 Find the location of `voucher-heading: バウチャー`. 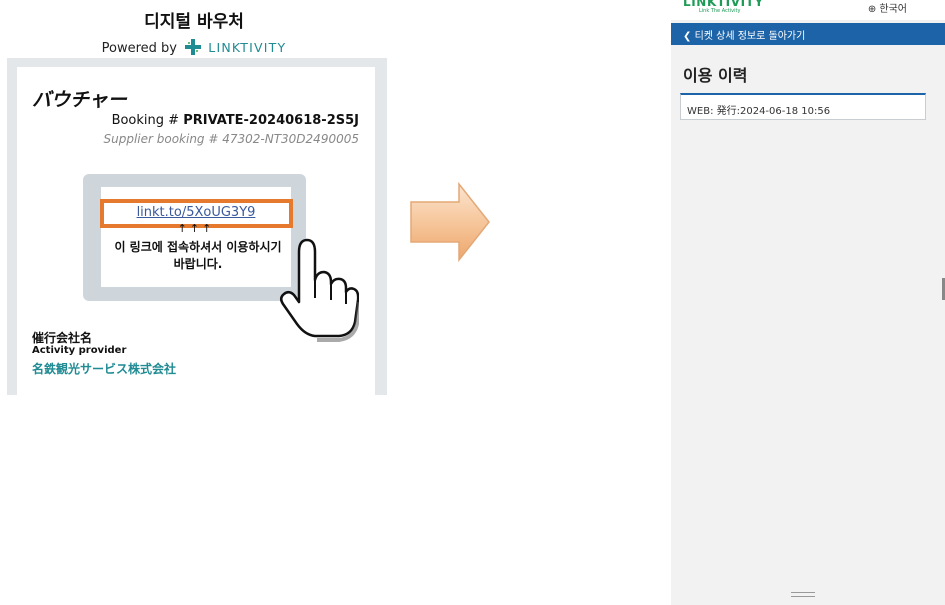

voucher-heading: バウチャー is located at coordinates (79, 100).